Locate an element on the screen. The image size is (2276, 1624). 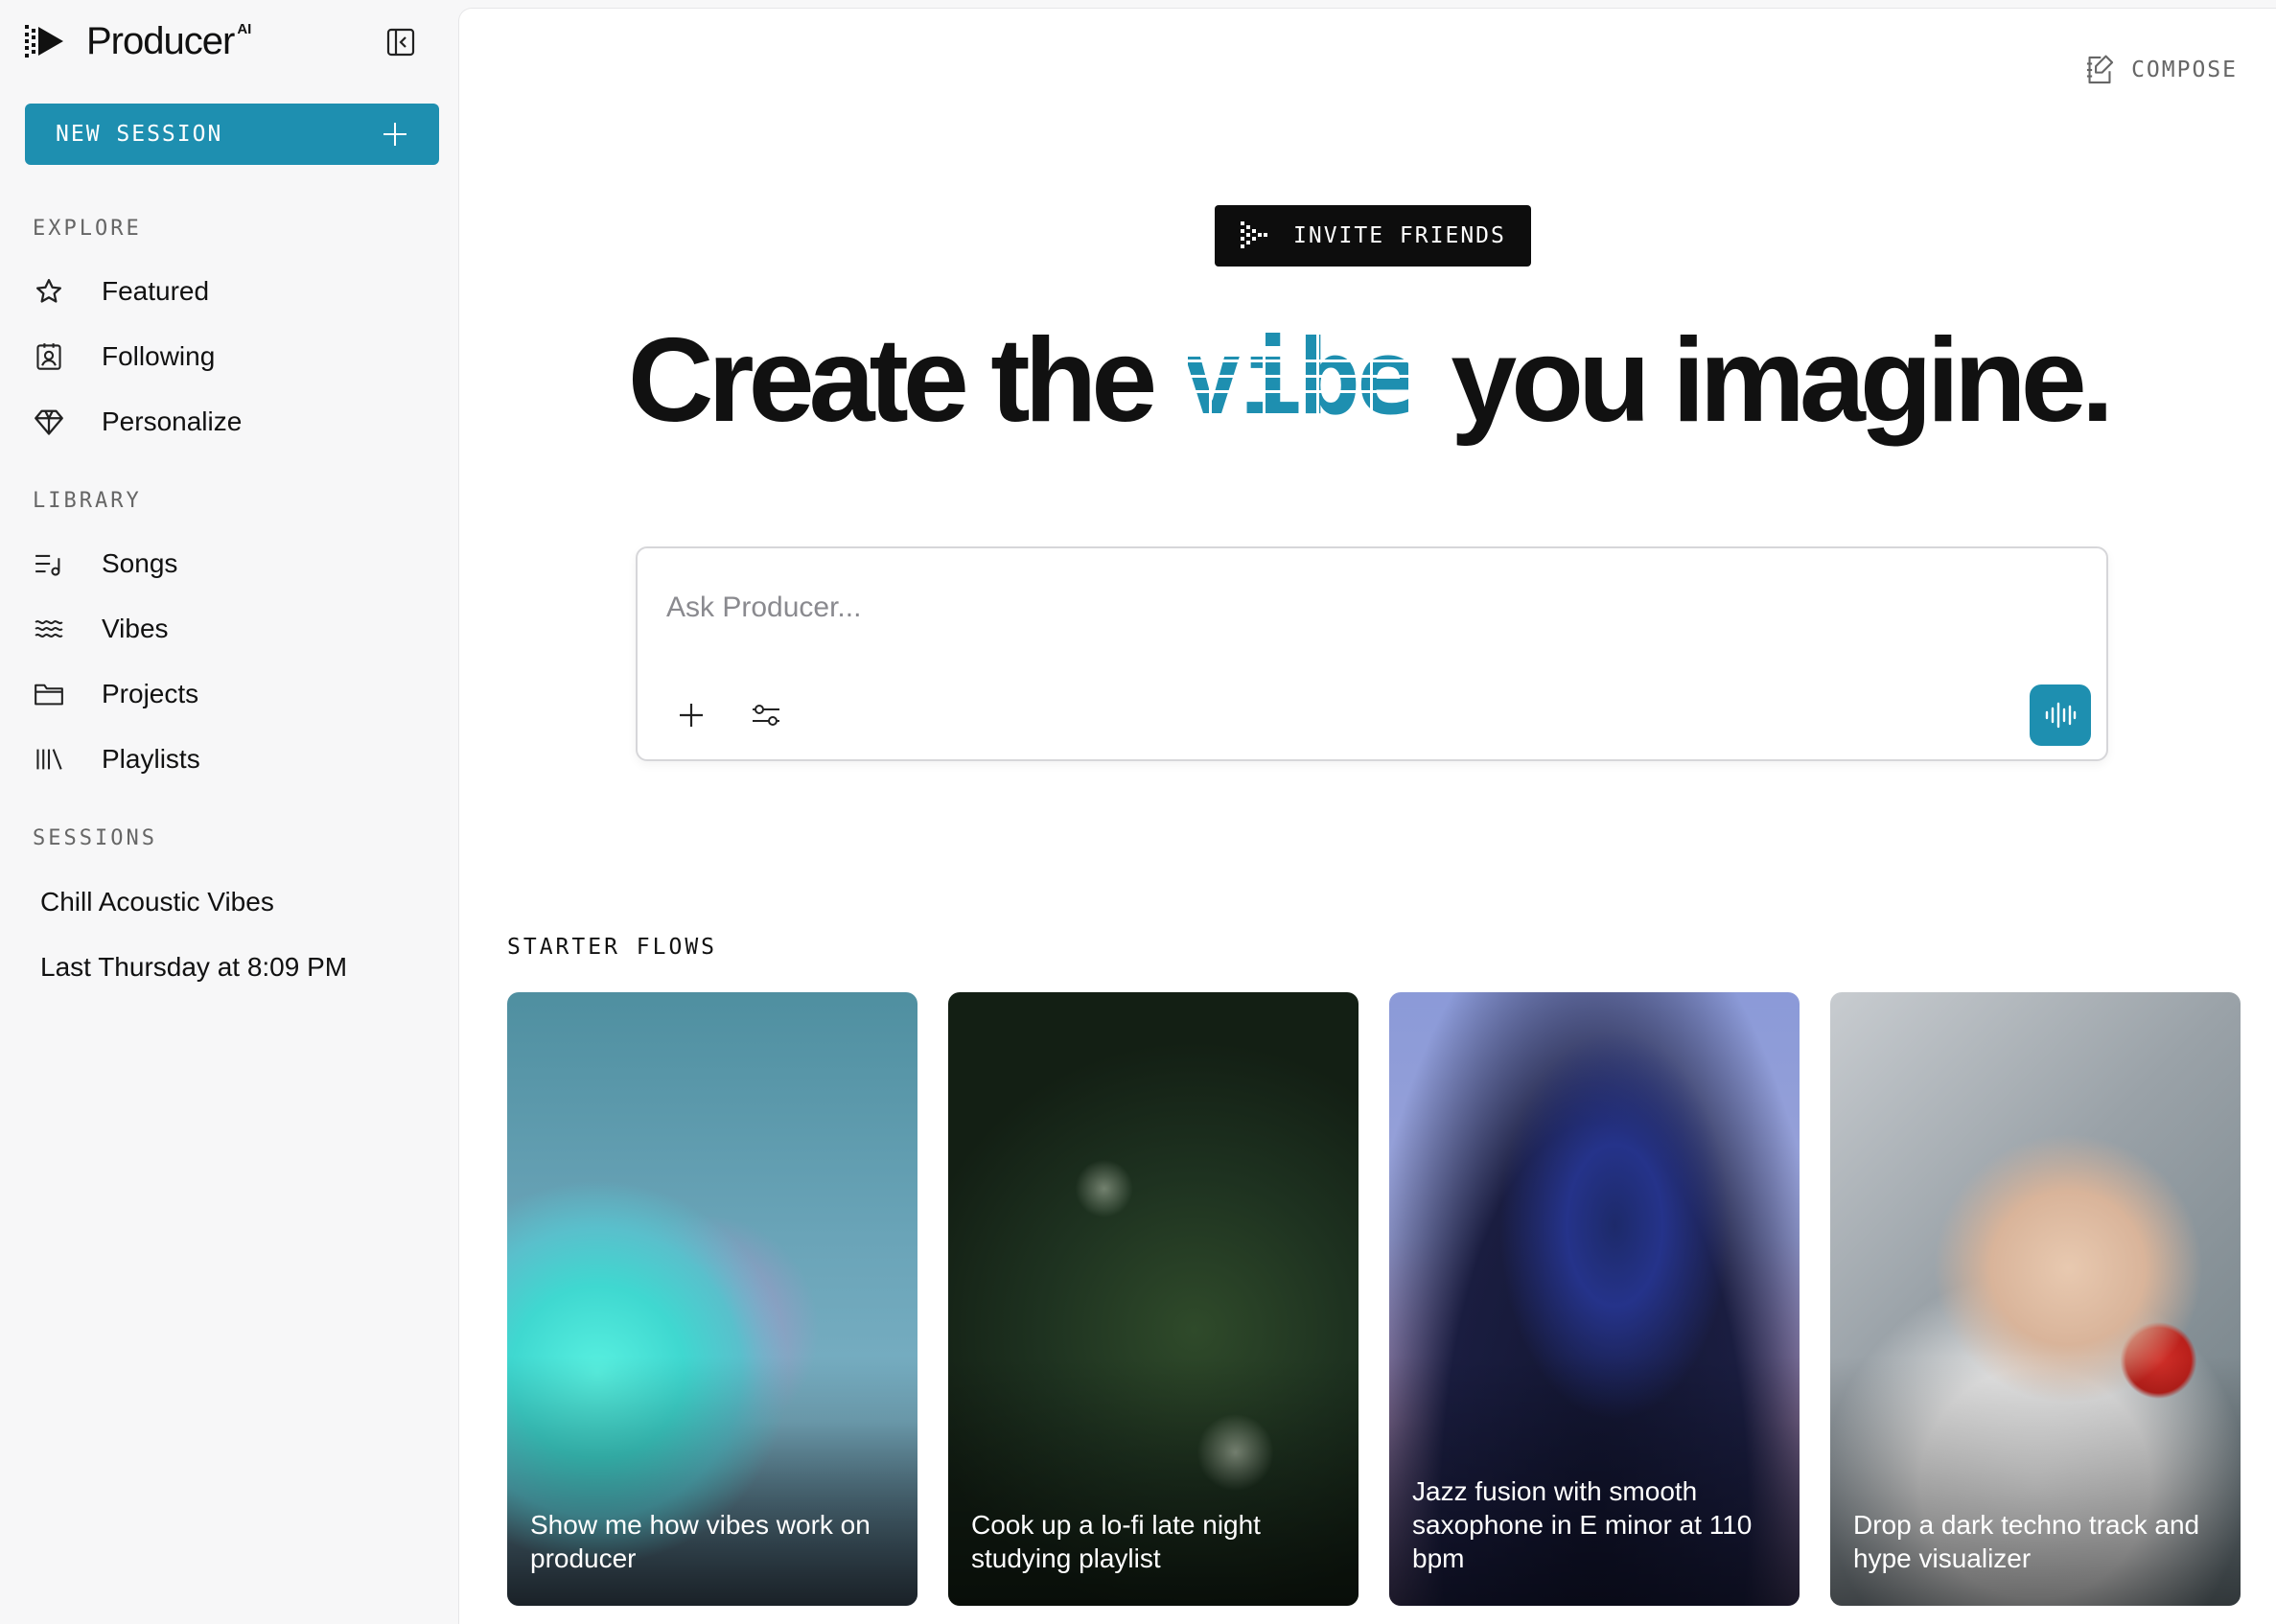
sidebar-item-vibes: Vibes is located at coordinates (234, 629).